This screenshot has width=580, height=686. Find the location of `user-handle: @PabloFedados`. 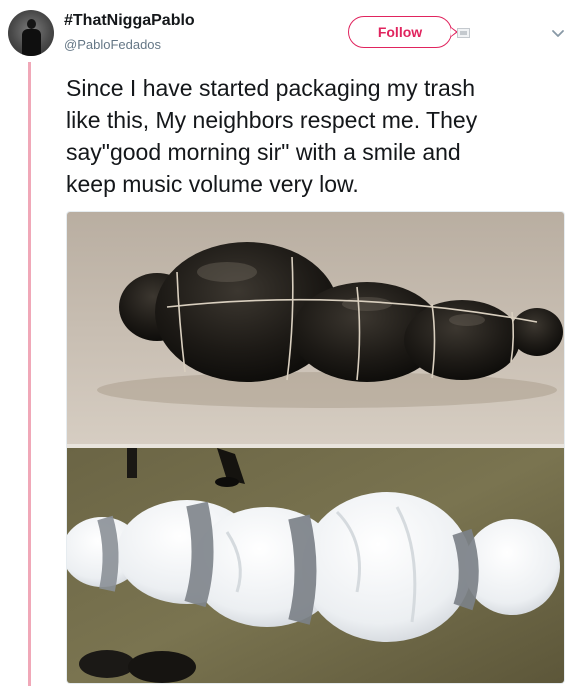

user-handle: @PabloFedados is located at coordinates (112, 44).